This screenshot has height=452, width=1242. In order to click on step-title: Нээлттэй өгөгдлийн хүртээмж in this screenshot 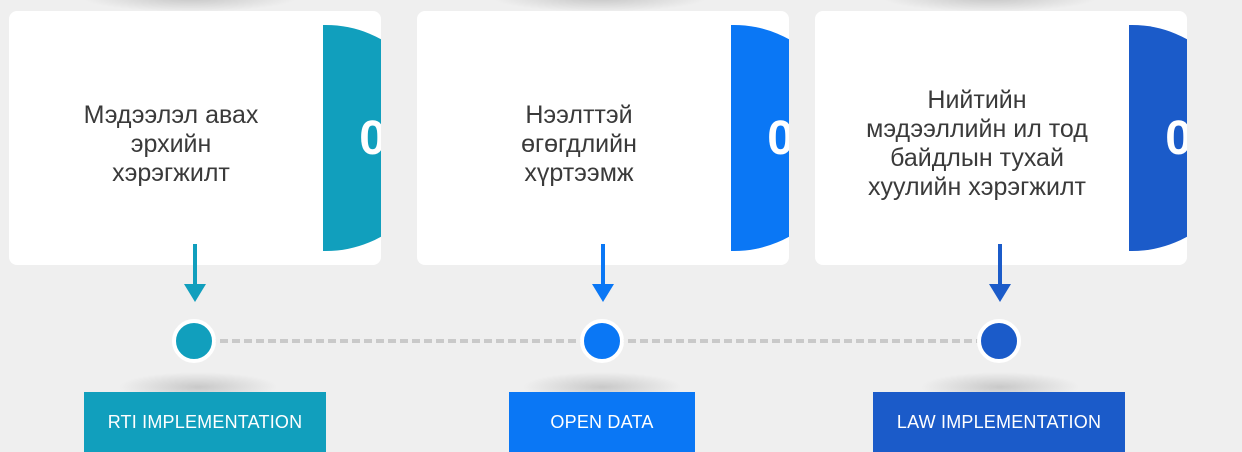, I will do `click(579, 138)`.